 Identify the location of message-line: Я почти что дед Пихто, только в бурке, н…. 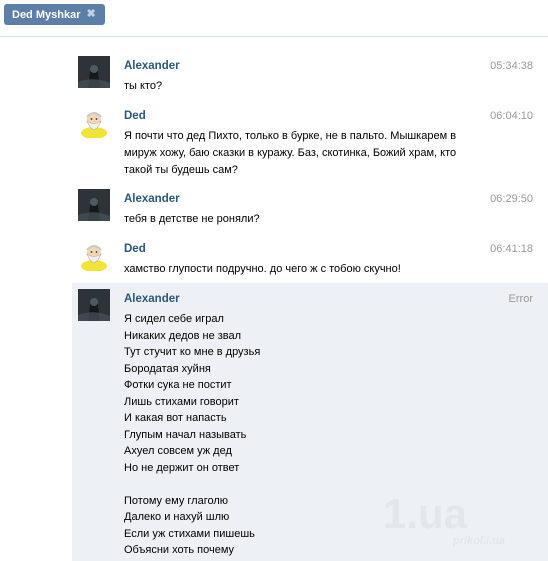
(290, 136).